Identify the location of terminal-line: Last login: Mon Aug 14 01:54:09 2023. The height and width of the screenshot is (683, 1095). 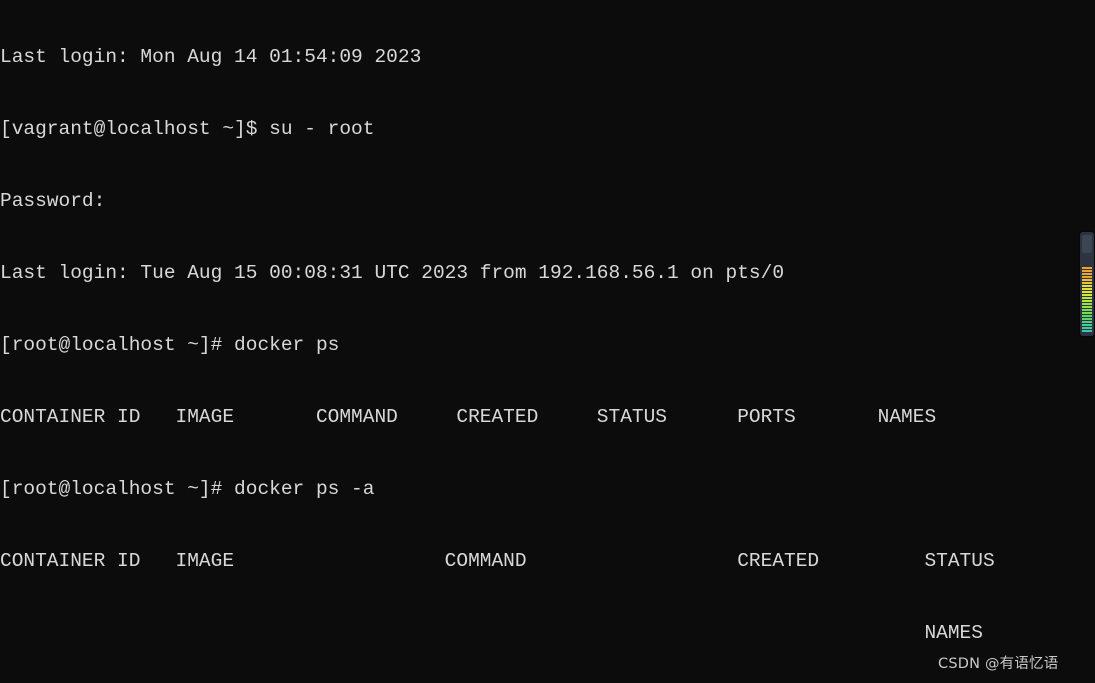
(211, 57).